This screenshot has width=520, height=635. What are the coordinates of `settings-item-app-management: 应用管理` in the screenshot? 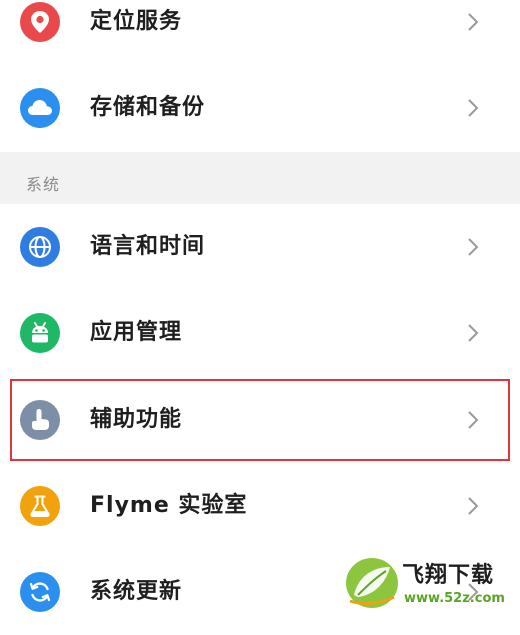 It's located at (260, 333).